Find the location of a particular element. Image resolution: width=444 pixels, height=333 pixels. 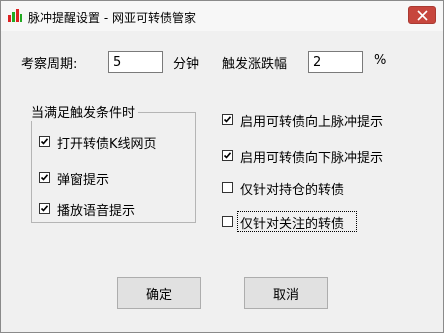

close-button is located at coordinates (422, 15).